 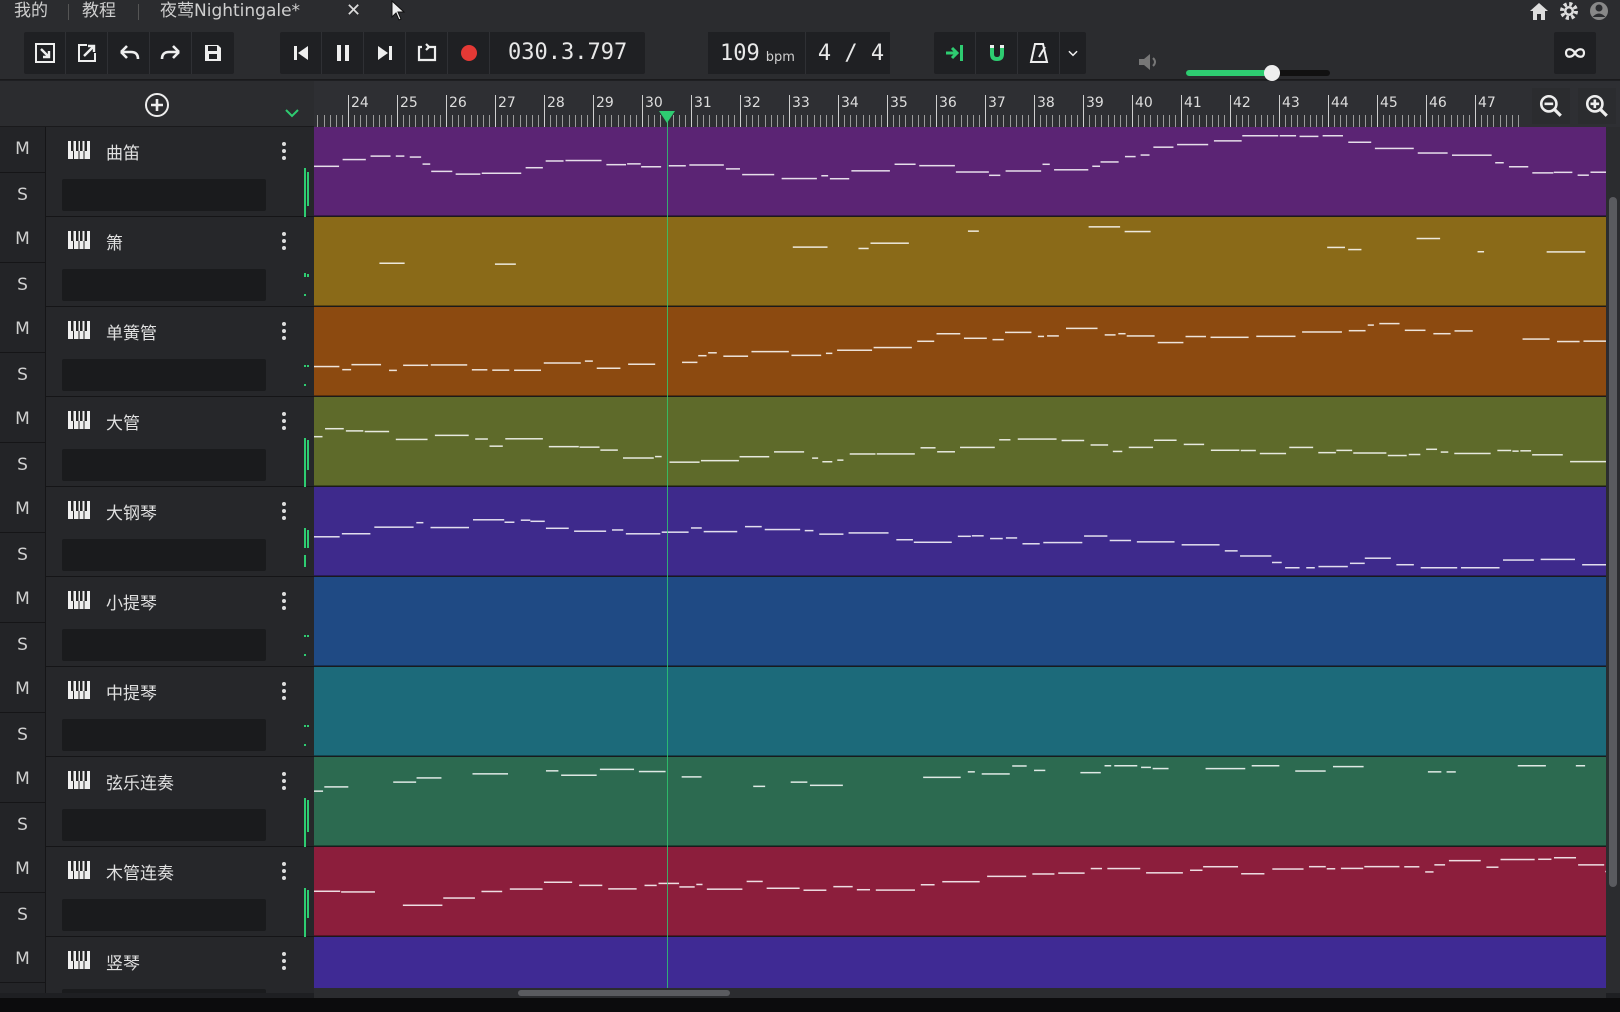 What do you see at coordinates (427, 53) in the screenshot?
I see `loop-icon` at bounding box center [427, 53].